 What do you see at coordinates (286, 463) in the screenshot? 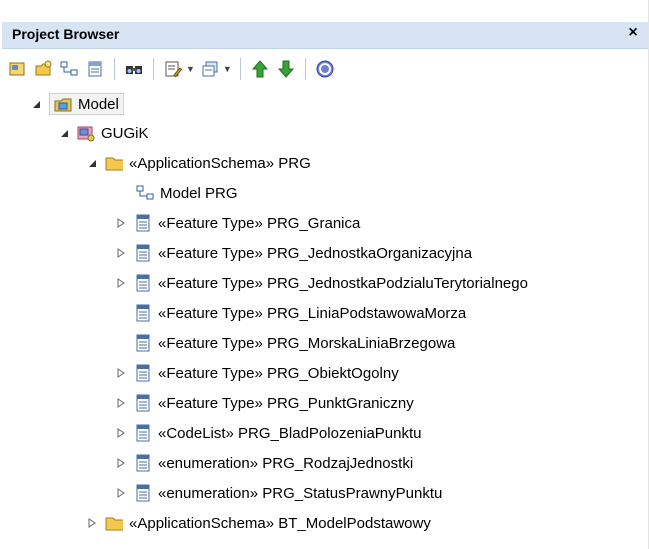
I see `tree-item-label: «enumeration» PRG_RodzajJednostki` at bounding box center [286, 463].